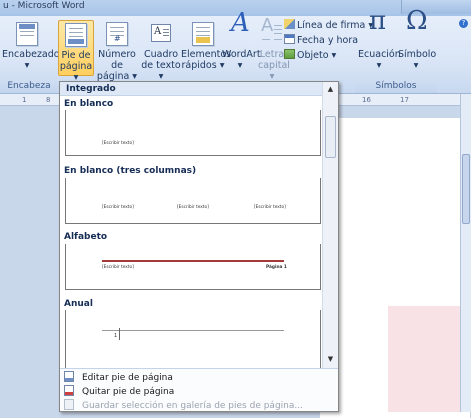  What do you see at coordinates (328, 40) in the screenshot?
I see `fecha-hora-label: Fecha y hora` at bounding box center [328, 40].